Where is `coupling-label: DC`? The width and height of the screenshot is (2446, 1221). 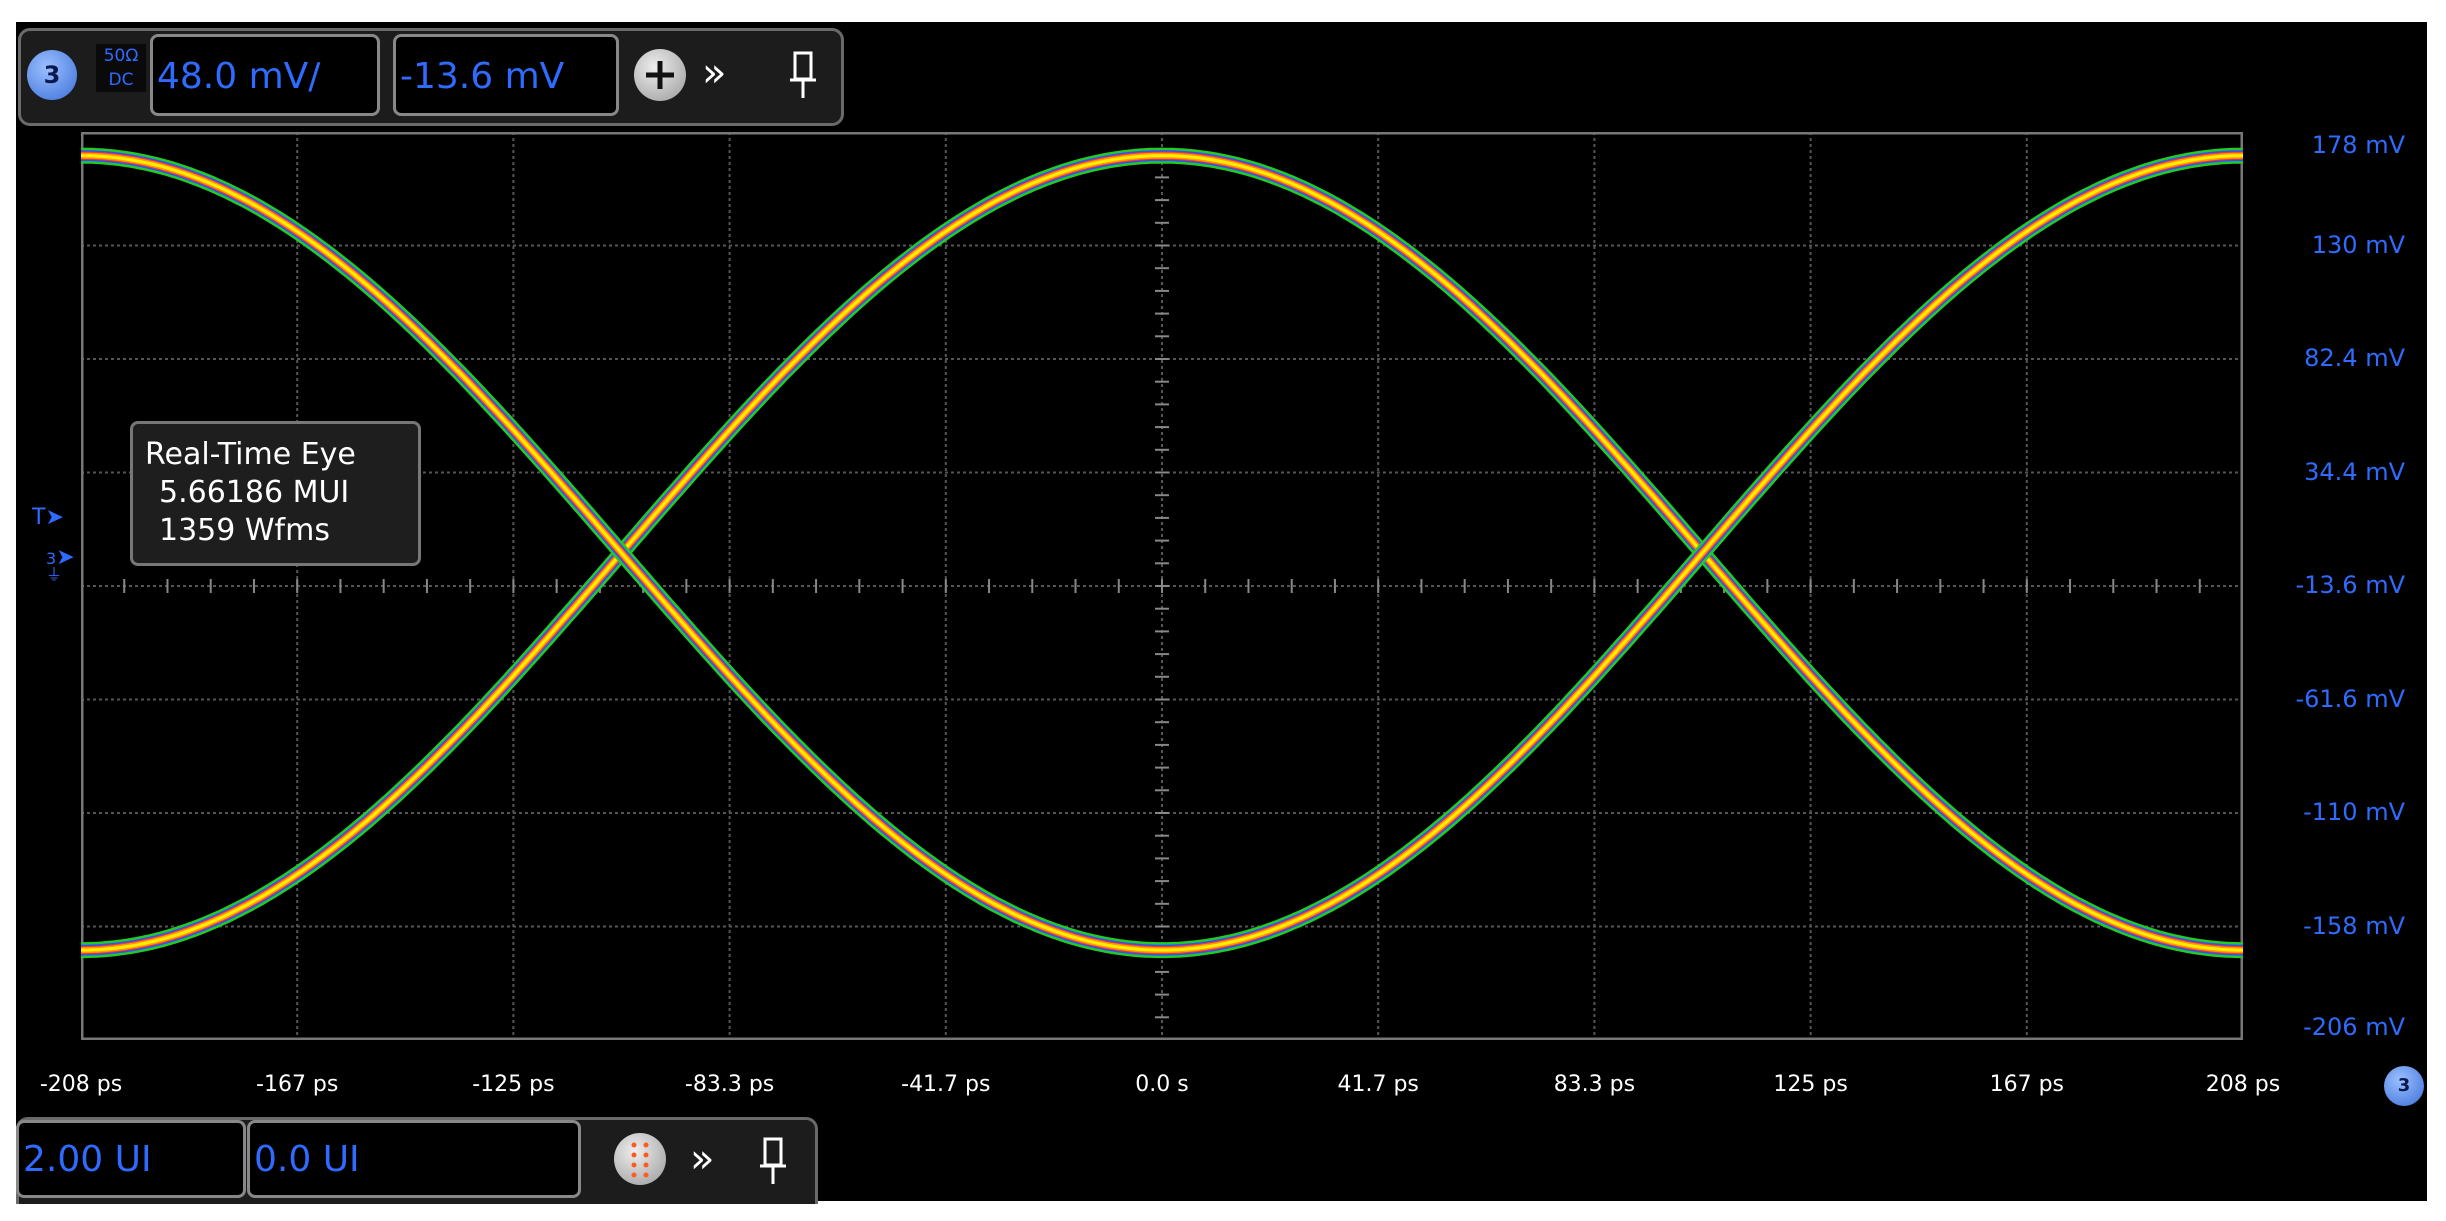
coupling-label: DC is located at coordinates (121, 80).